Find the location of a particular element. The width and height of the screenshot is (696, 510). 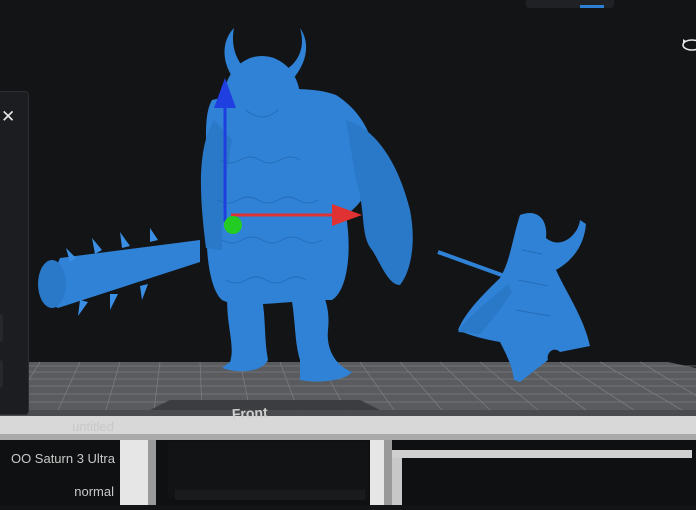

model-sword-wielding-warrior is located at coordinates (513, 297).